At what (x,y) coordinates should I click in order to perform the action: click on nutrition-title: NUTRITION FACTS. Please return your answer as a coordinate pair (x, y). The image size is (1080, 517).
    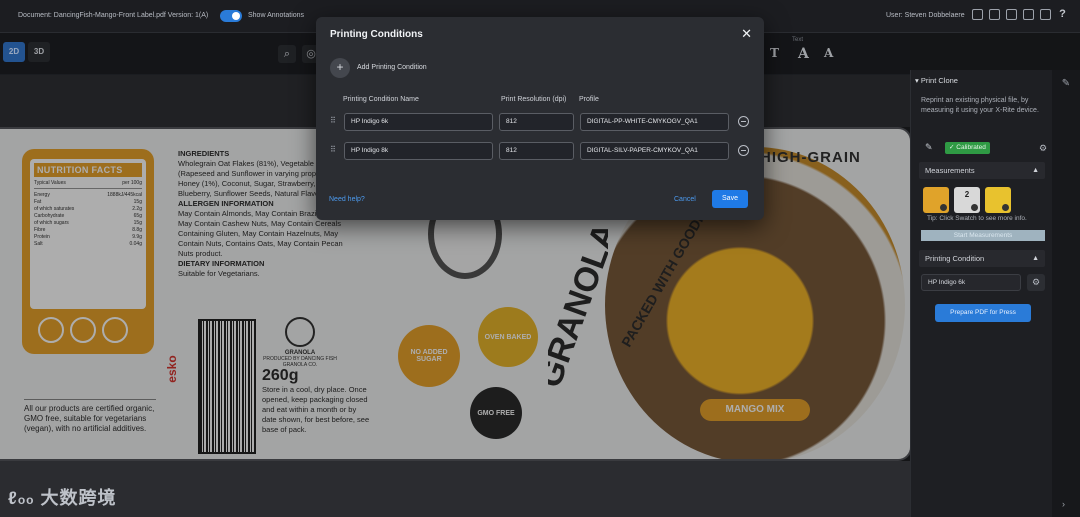
    Looking at the image, I should click on (88, 170).